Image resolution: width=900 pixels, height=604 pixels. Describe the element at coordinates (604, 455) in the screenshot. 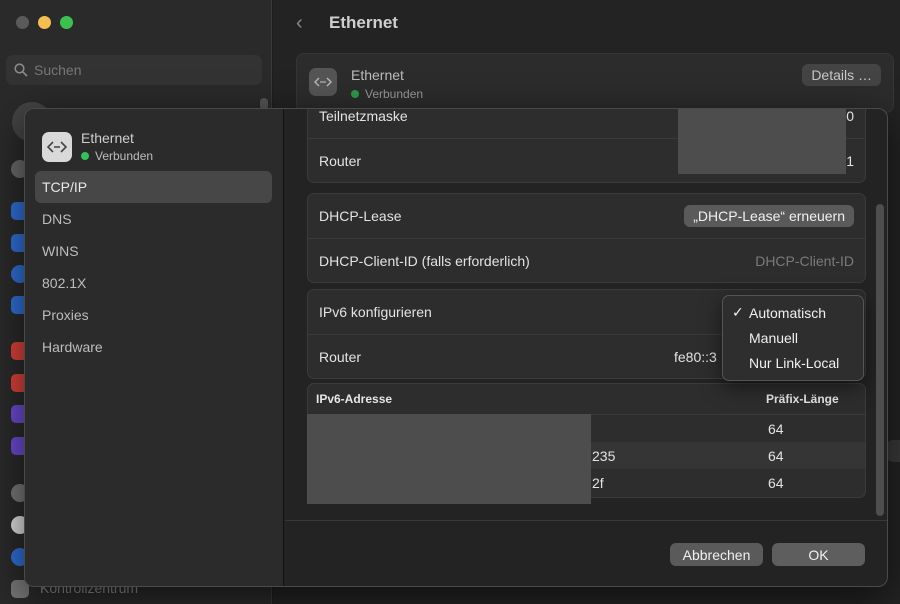

I see `ipv6-address-cell: 235` at that location.